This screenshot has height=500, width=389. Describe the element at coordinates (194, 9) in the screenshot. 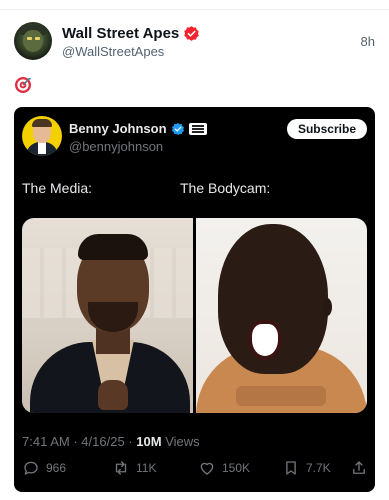

I see `top-divider` at that location.